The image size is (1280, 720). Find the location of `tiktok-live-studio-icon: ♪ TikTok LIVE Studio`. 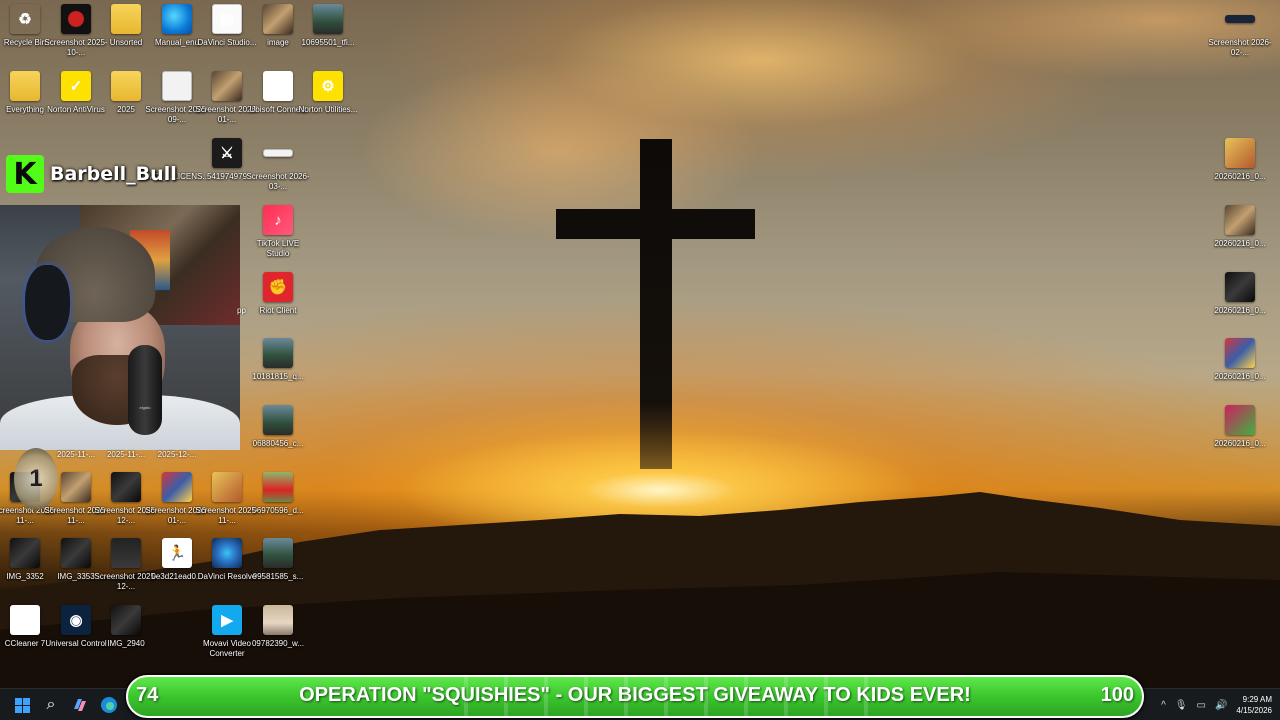

tiktok-live-studio-icon: ♪ TikTok LIVE Studio is located at coordinates (278, 237).